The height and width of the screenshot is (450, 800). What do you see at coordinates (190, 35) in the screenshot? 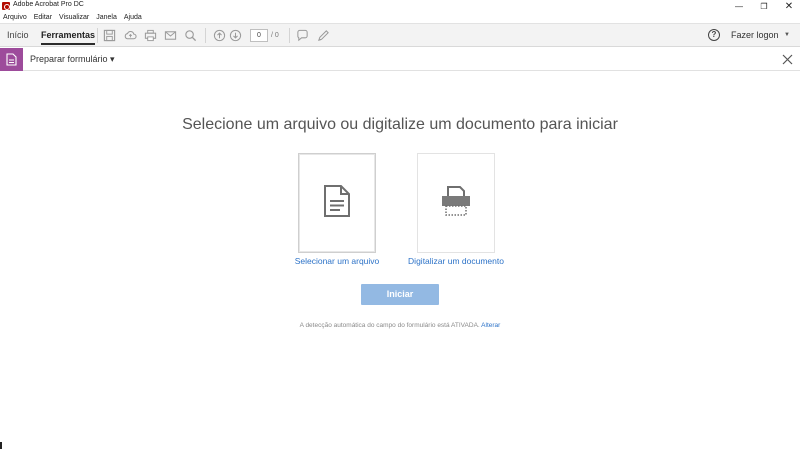
I see `search-icon` at bounding box center [190, 35].